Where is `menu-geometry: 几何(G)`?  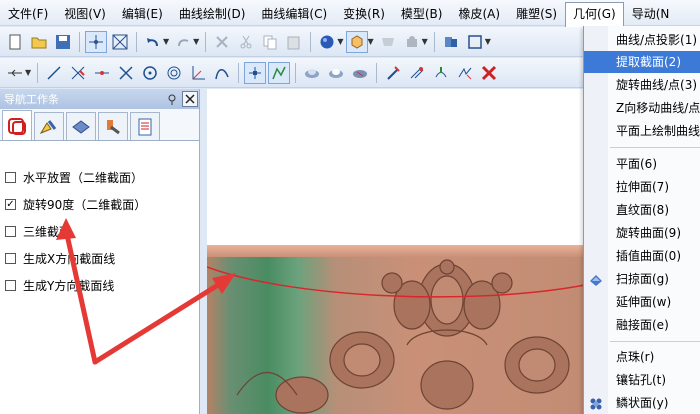
menu-geometry: 几何(G) is located at coordinates (594, 14).